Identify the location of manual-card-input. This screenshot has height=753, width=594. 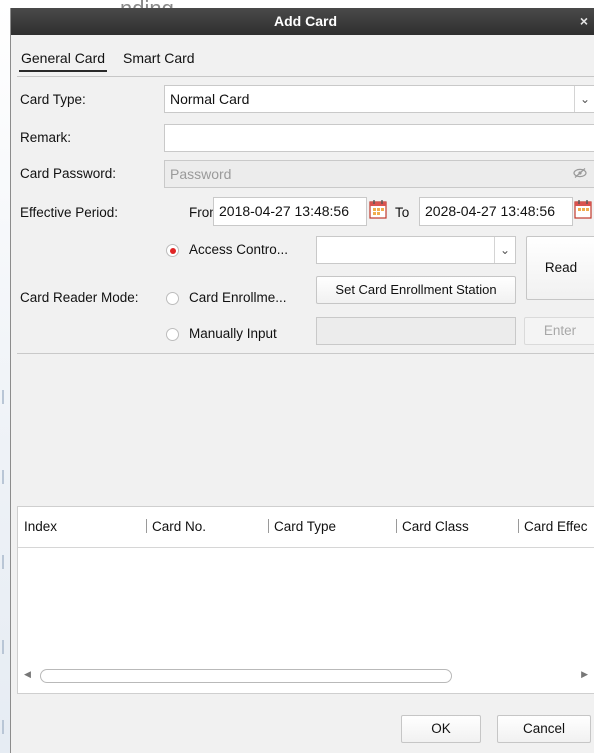
(416, 331).